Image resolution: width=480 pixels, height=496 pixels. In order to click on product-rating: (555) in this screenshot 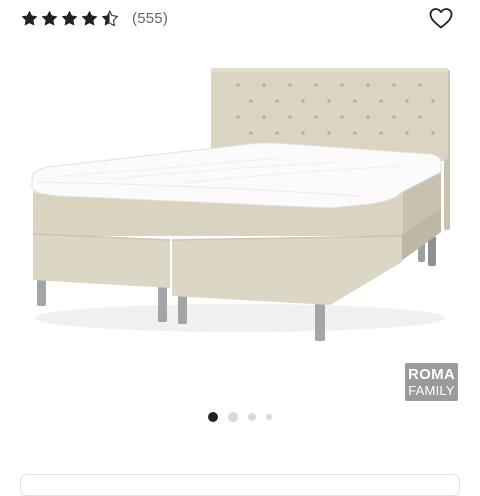, I will do `click(94, 18)`.